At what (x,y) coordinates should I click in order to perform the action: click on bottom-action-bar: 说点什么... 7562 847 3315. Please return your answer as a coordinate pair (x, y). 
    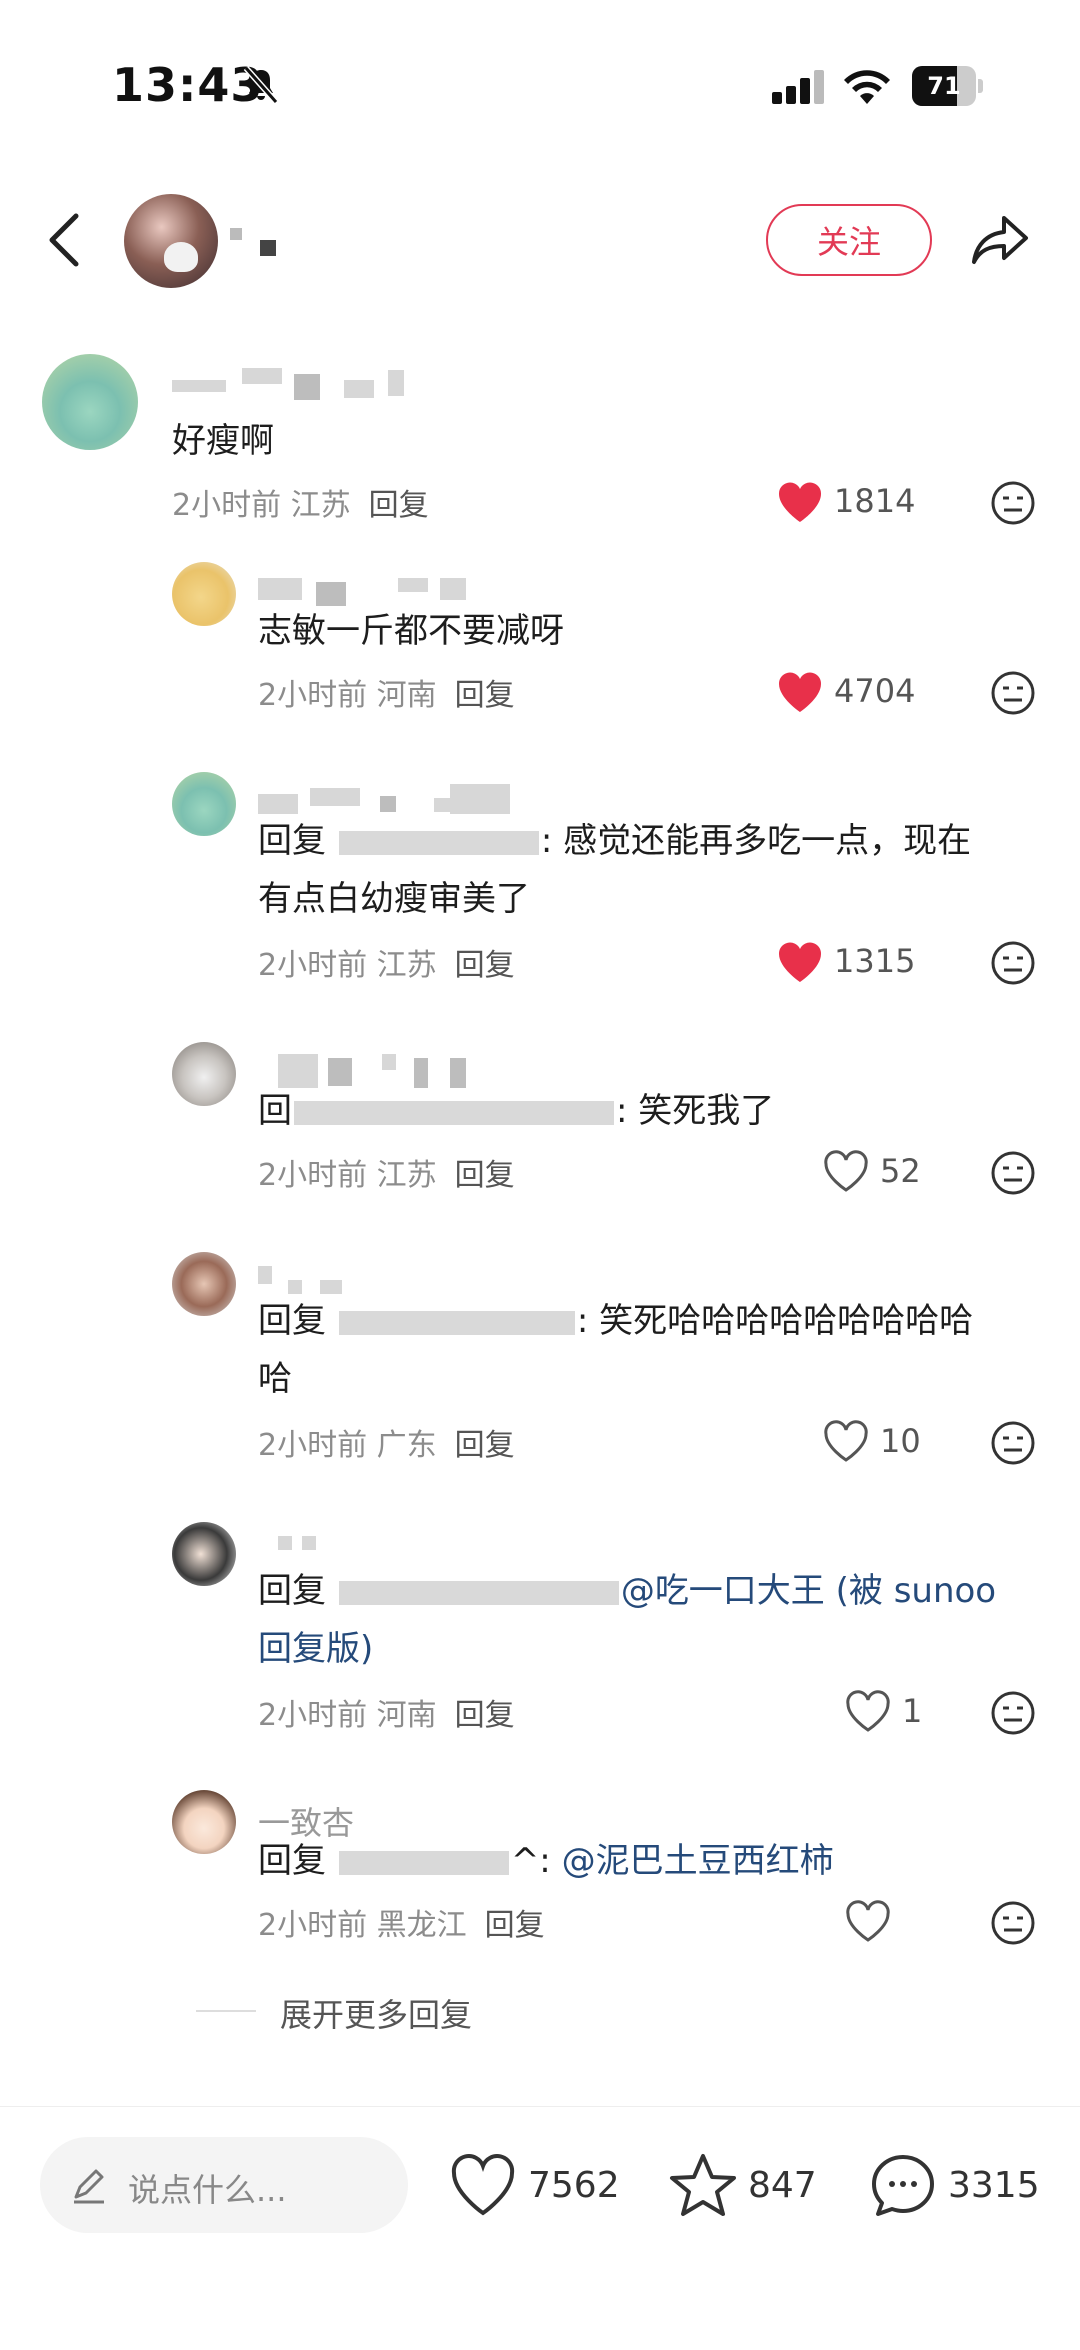
    Looking at the image, I should click on (540, 2228).